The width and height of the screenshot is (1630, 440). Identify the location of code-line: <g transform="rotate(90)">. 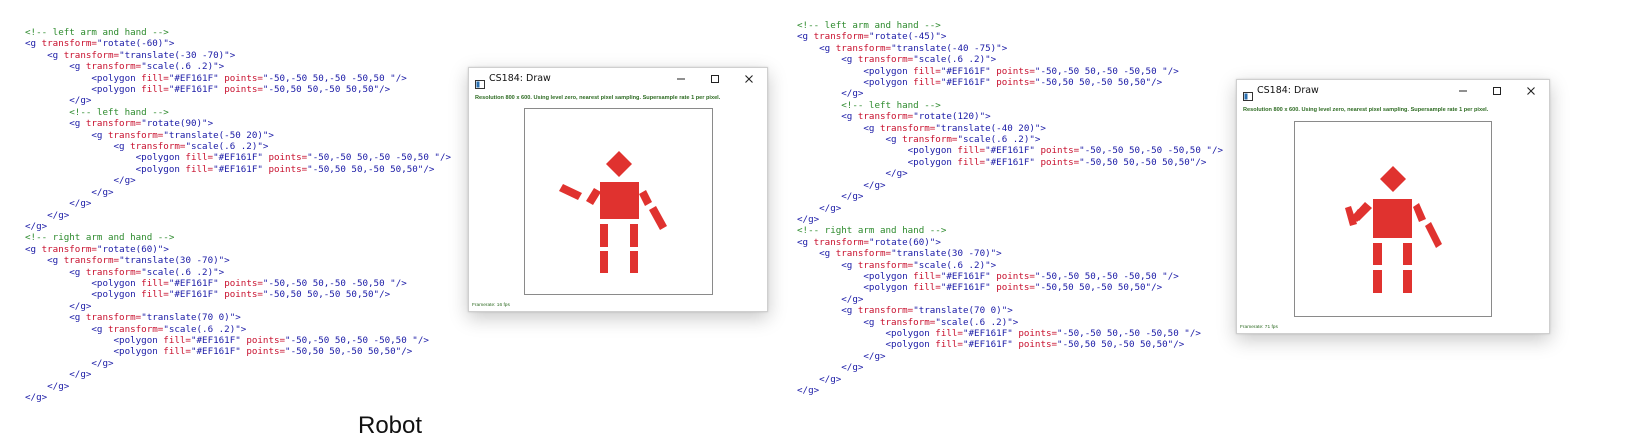
(119, 124).